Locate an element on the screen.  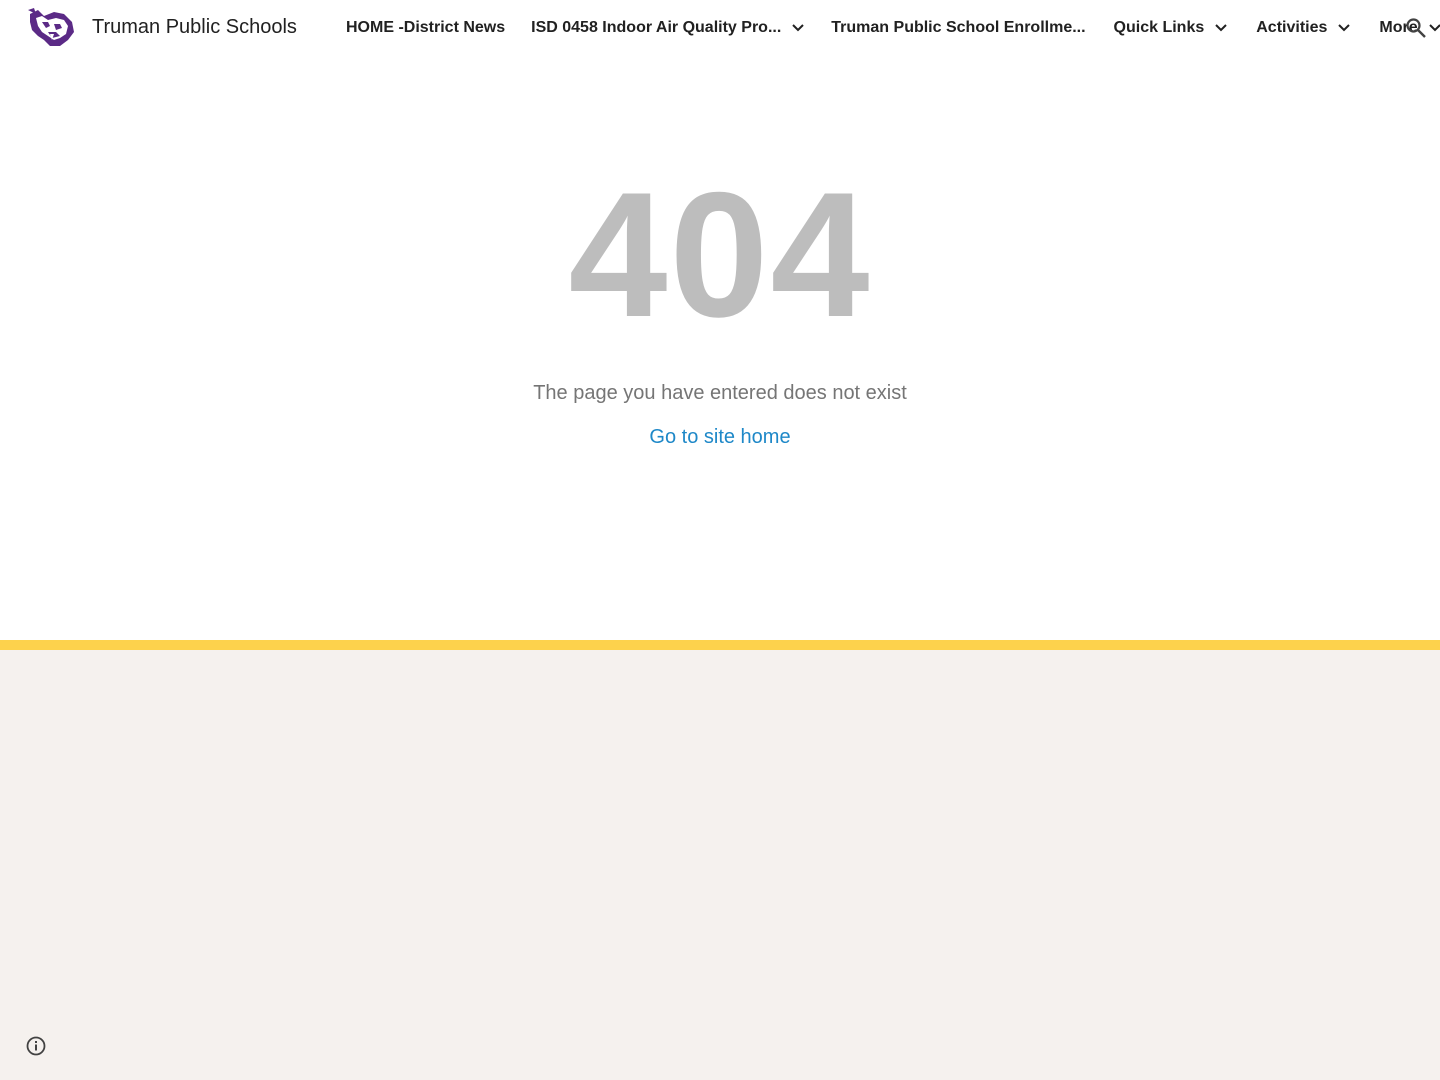
info-icon is located at coordinates (36, 1046).